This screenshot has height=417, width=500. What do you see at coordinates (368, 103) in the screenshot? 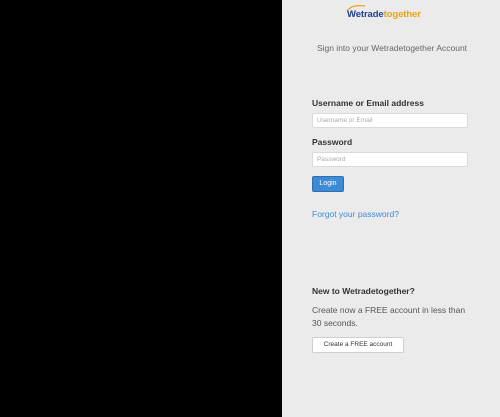
I see `username-label: Username or Email address` at bounding box center [368, 103].